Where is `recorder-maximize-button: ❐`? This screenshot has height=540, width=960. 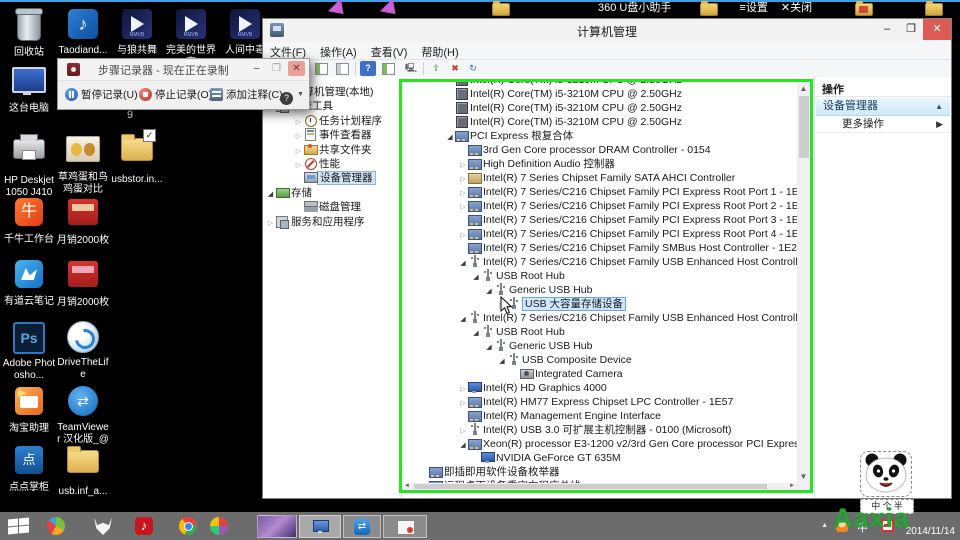 recorder-maximize-button: ❐ is located at coordinates (276, 68).